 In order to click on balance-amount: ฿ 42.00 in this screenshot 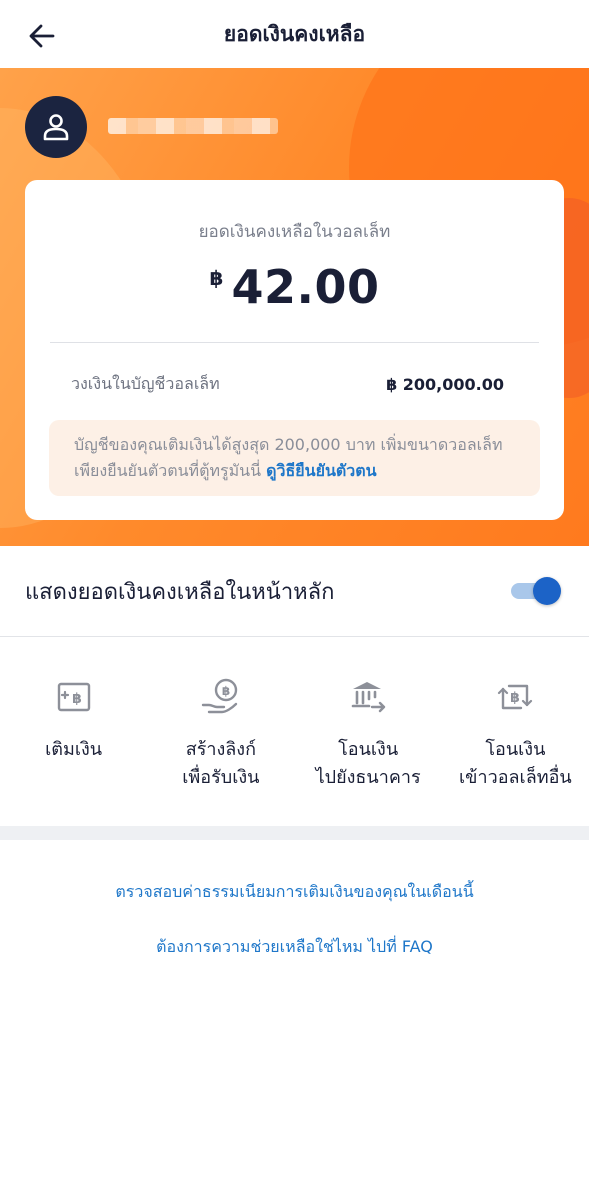, I will do `click(294, 287)`.